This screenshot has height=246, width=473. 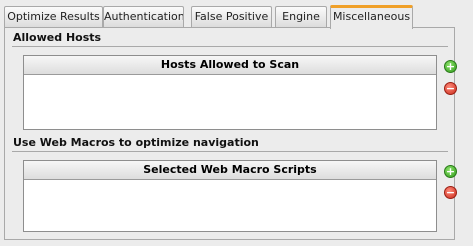 I want to click on allowed-hosts-title: Allowed Hosts, so click(x=57, y=37).